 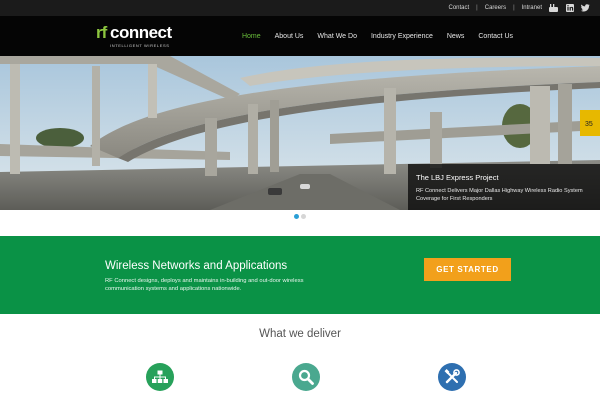 I want to click on slide-caption-title: The LBJ Express Project, so click(x=457, y=177).